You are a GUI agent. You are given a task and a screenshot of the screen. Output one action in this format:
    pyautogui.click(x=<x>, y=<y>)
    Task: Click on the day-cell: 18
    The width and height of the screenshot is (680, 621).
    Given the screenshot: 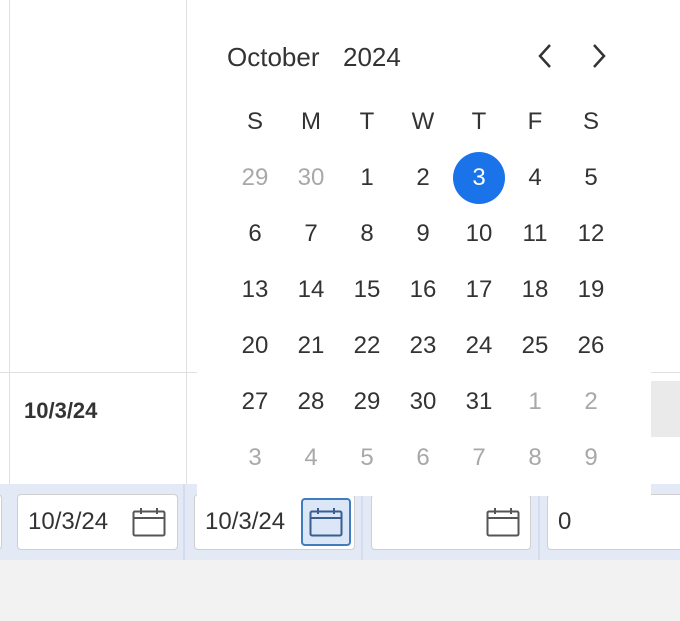 What is the action you would take?
    pyautogui.click(x=535, y=290)
    